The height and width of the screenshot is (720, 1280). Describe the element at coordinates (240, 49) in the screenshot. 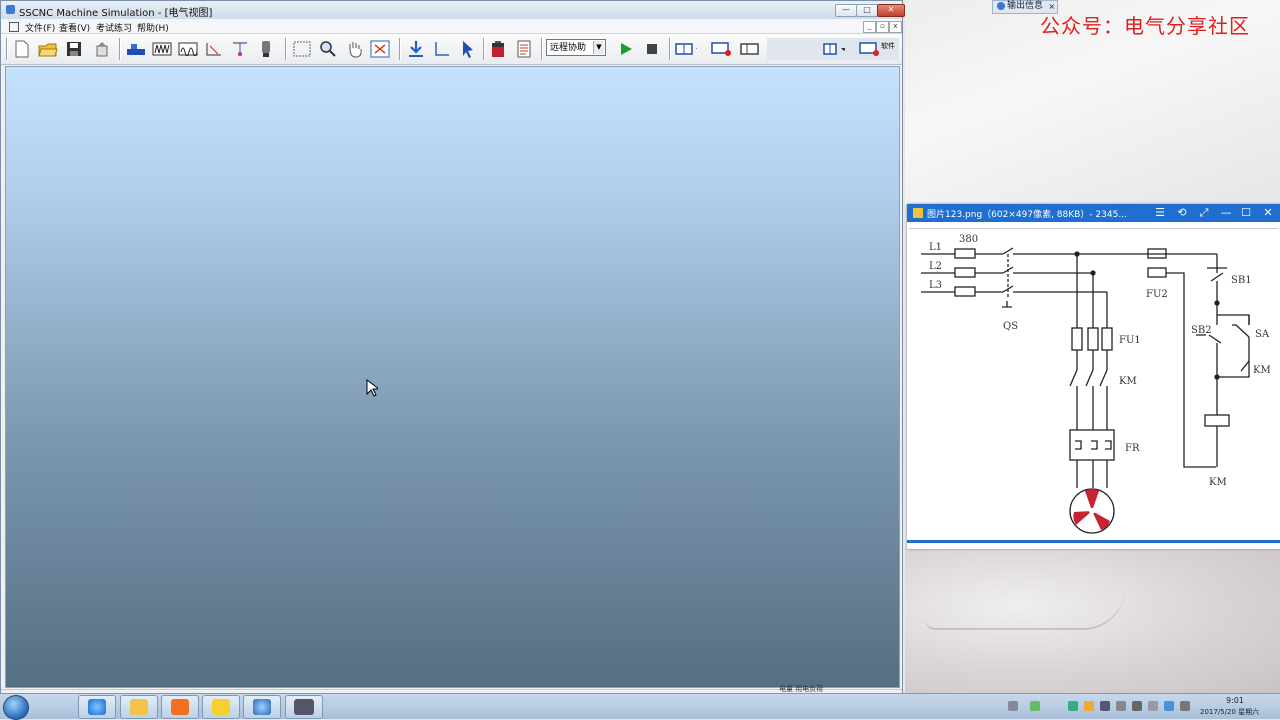

I see `probe-icon` at that location.